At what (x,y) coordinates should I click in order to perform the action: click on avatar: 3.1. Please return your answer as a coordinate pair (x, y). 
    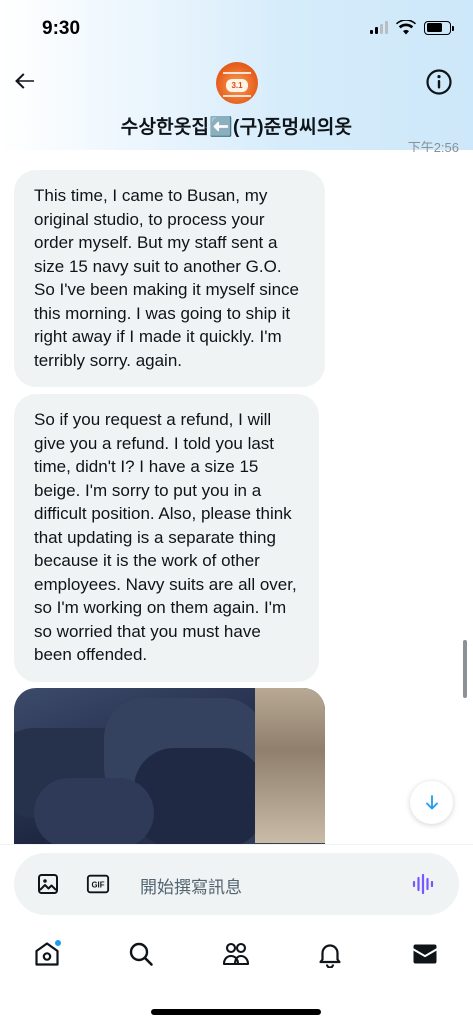
    Looking at the image, I should click on (237, 83).